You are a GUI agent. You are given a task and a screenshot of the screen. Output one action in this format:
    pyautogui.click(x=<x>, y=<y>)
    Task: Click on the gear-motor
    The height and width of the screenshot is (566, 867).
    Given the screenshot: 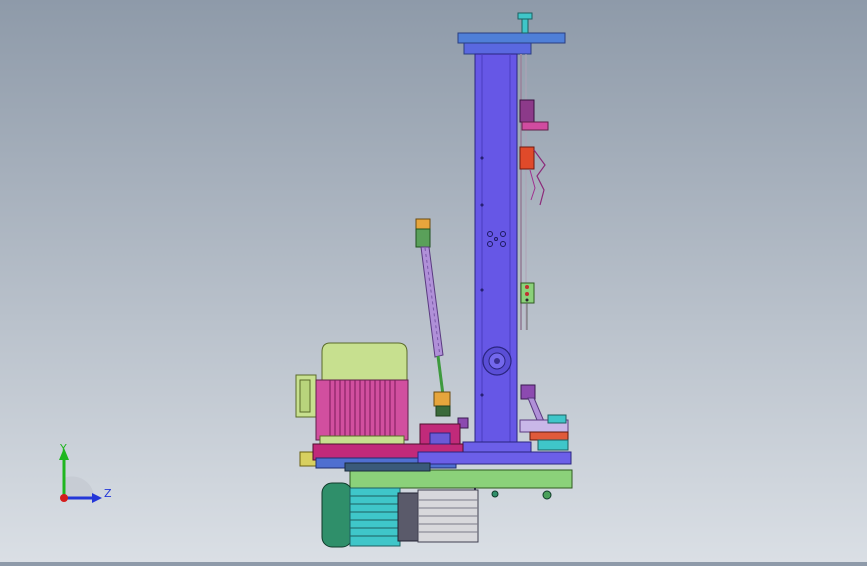 What is the action you would take?
    pyautogui.click(x=400, y=515)
    